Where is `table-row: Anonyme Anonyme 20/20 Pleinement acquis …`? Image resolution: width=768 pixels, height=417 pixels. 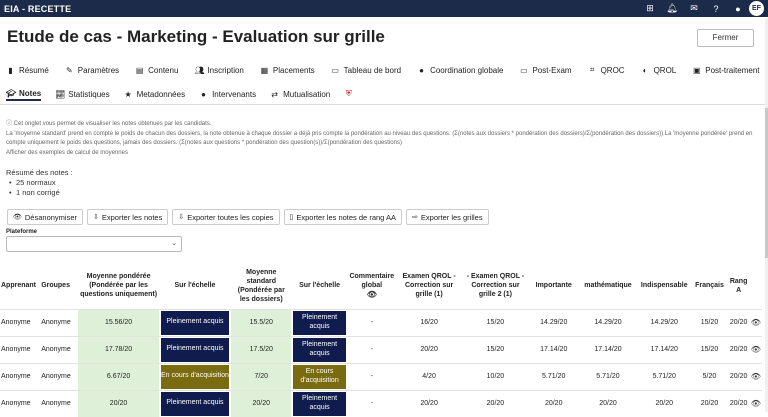
table-row: Anonyme Anonyme 20/20 Pleinement acquis … is located at coordinates (381, 403).